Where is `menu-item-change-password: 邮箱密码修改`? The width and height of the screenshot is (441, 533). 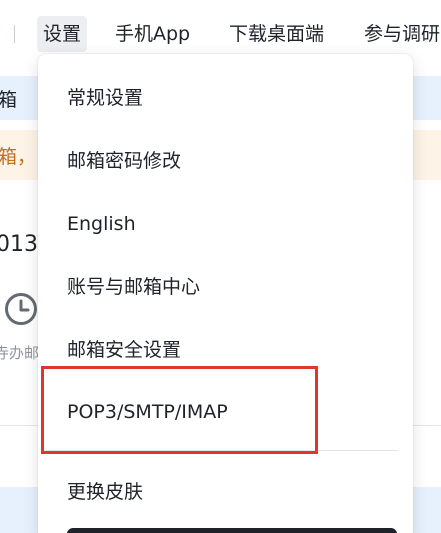 menu-item-change-password: 邮箱密码修改 is located at coordinates (225, 161).